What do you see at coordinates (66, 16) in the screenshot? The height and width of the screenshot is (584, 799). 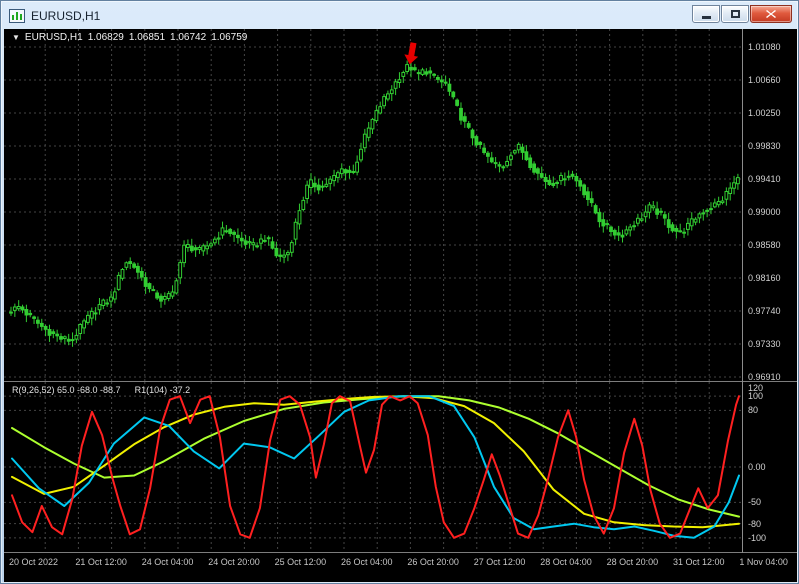 I see `window-title: EURUSD,H1` at bounding box center [66, 16].